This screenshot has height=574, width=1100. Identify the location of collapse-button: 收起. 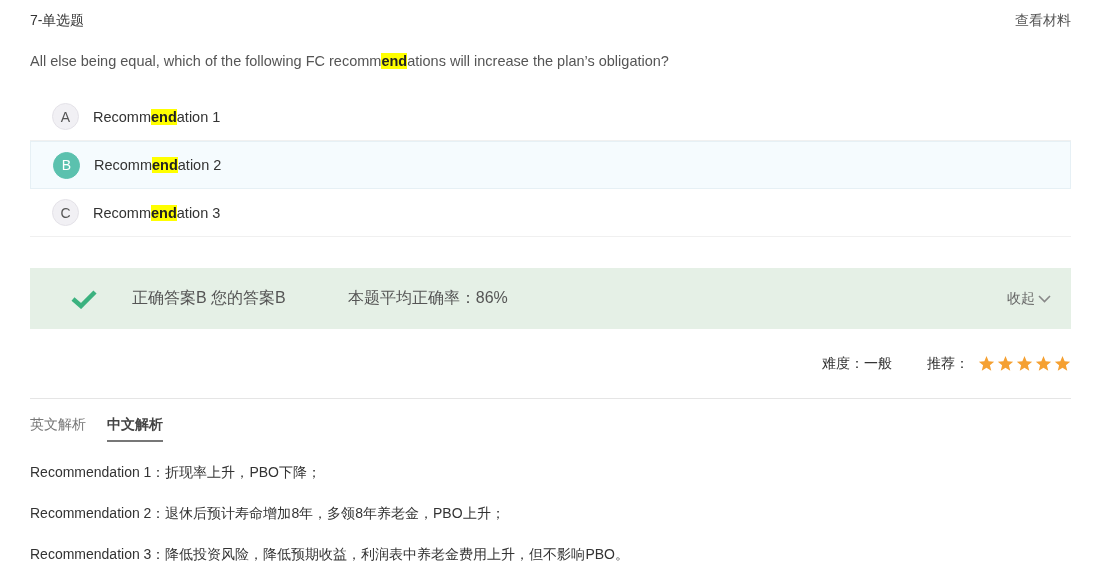
(1029, 298).